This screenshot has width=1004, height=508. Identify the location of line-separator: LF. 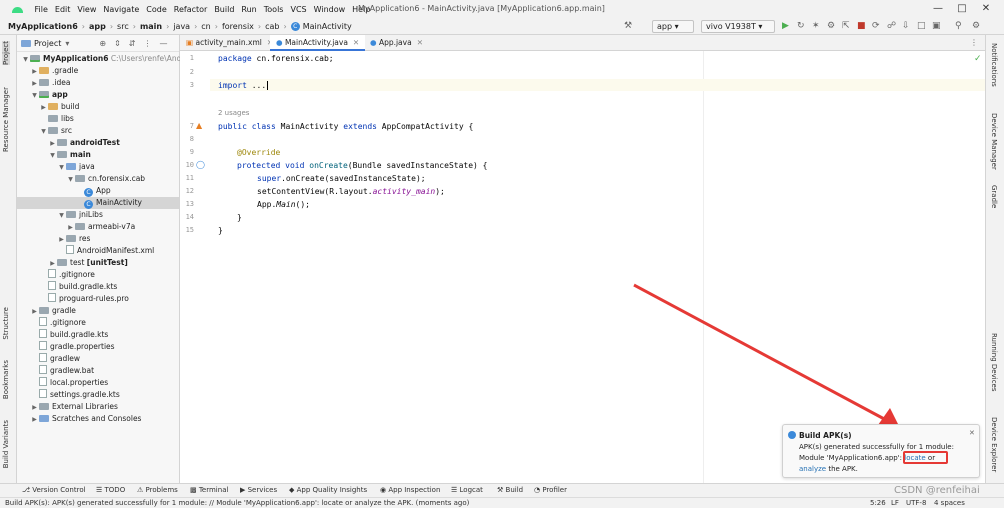
(895, 503).